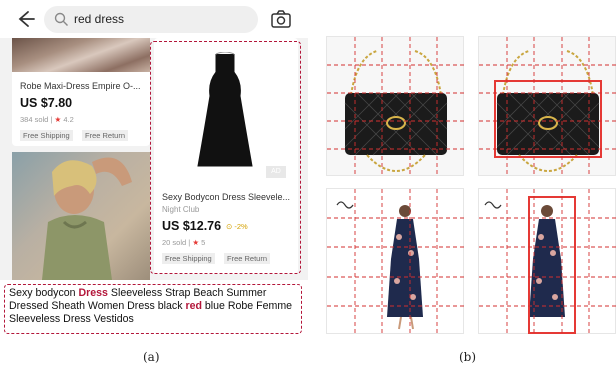  Describe the element at coordinates (58, 119) in the screenshot. I see `star-icon: ★` at that location.